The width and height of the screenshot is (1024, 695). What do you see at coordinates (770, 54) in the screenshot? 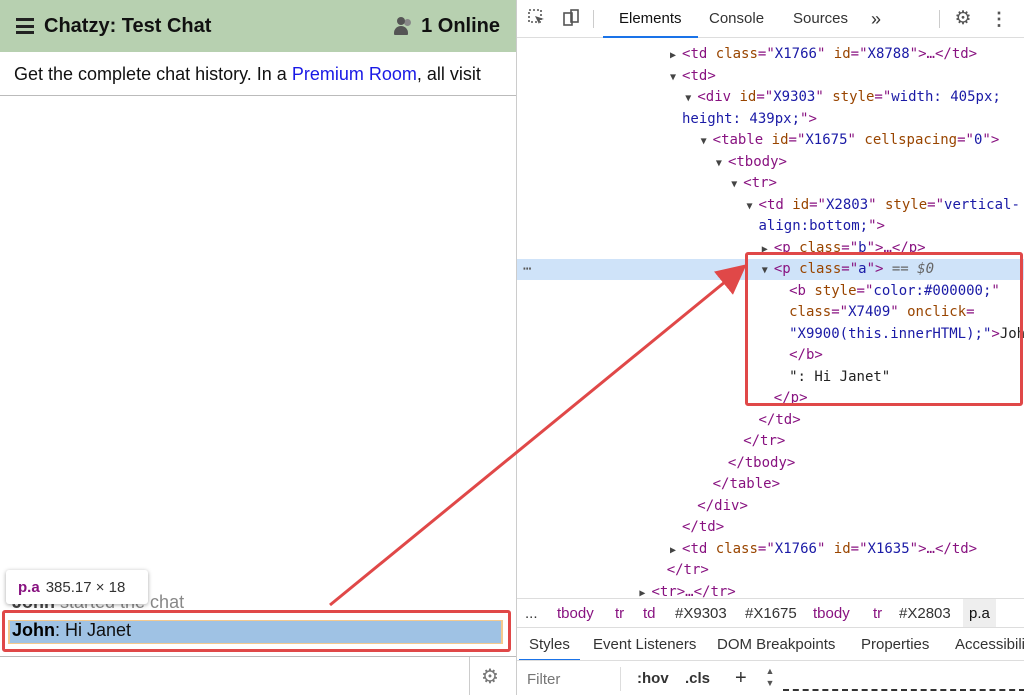
I see `dom-node: ▶ <td class="X1766" id="X8788">…</td>` at bounding box center [770, 54].